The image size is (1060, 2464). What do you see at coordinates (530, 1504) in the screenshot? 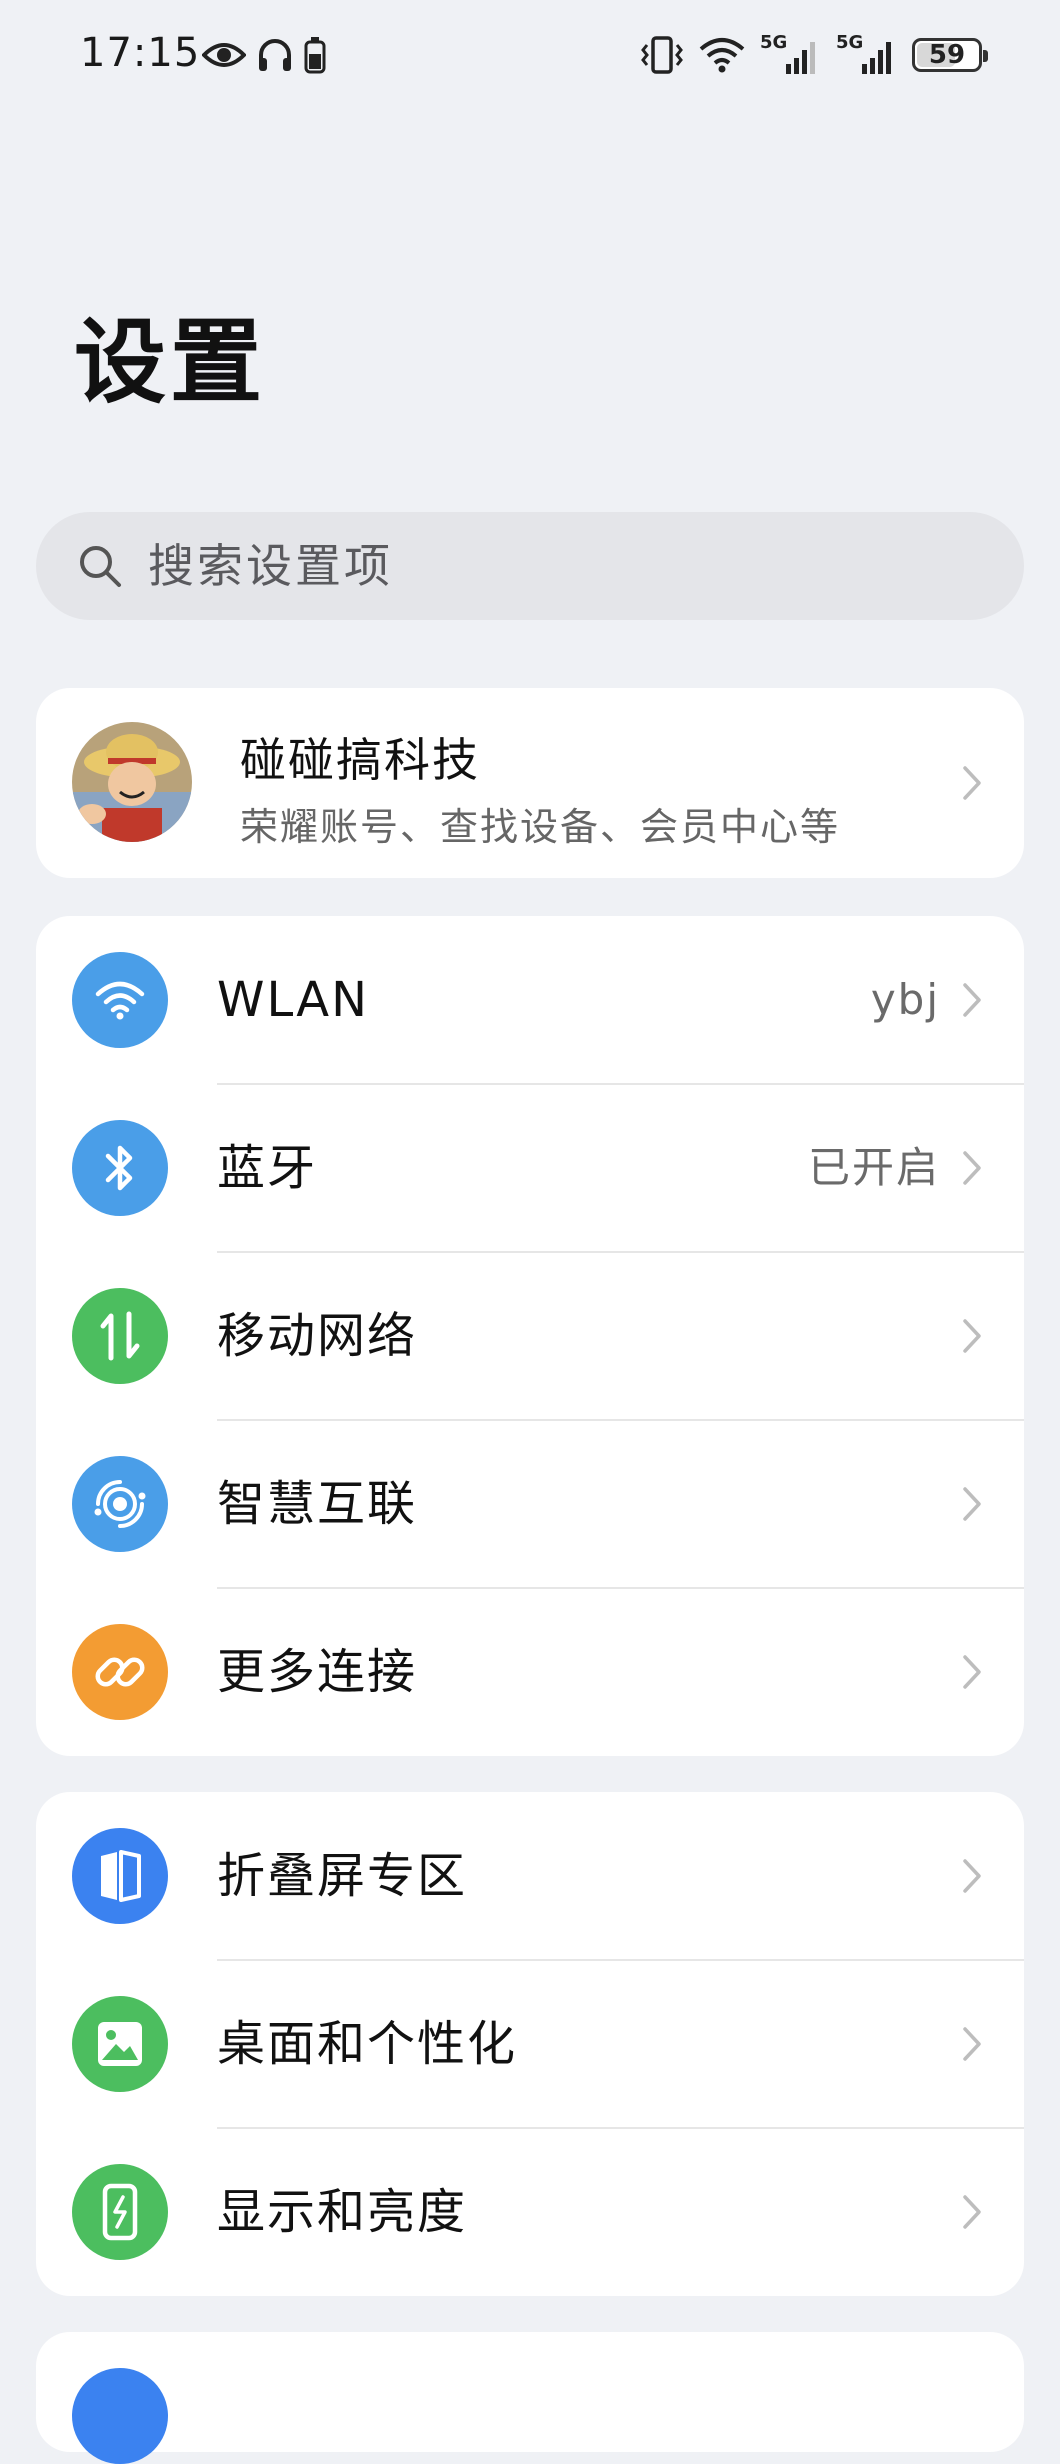
I see `settings-item-smart-connect: 智慧互联` at bounding box center [530, 1504].